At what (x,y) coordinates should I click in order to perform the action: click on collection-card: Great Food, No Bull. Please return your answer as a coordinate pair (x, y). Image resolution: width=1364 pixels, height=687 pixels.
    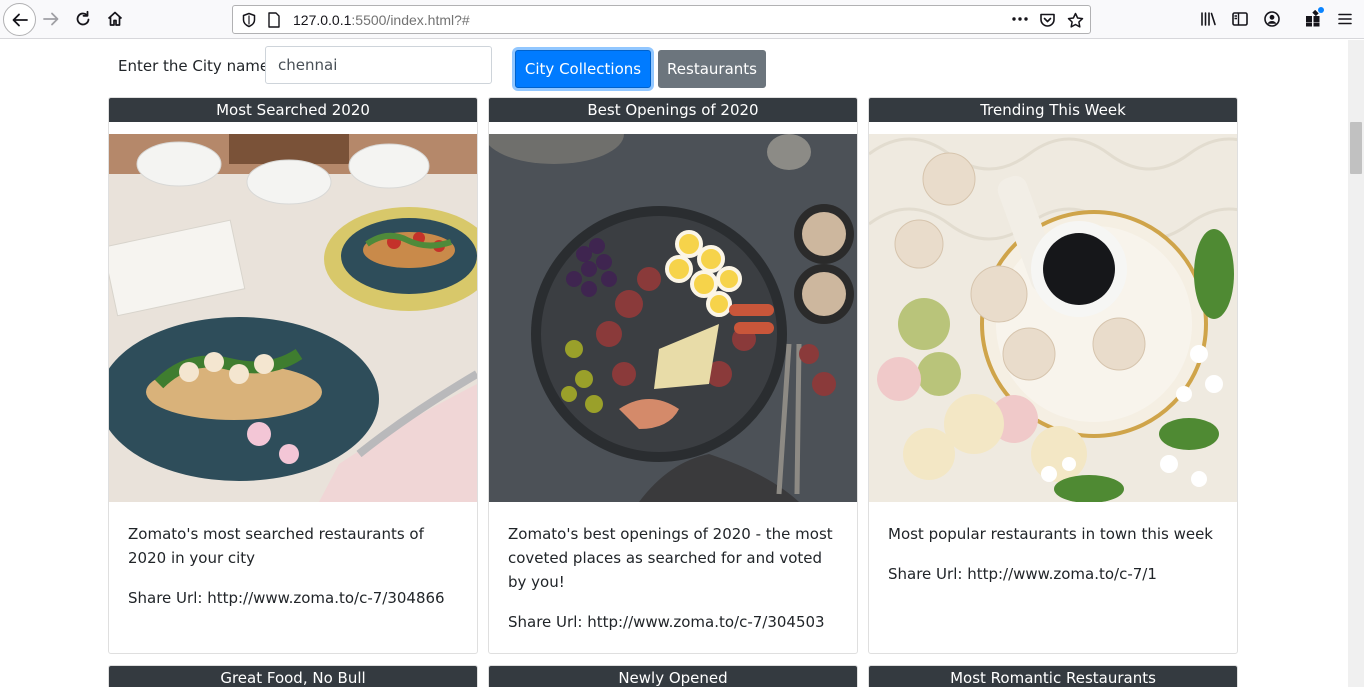
    Looking at the image, I should click on (293, 676).